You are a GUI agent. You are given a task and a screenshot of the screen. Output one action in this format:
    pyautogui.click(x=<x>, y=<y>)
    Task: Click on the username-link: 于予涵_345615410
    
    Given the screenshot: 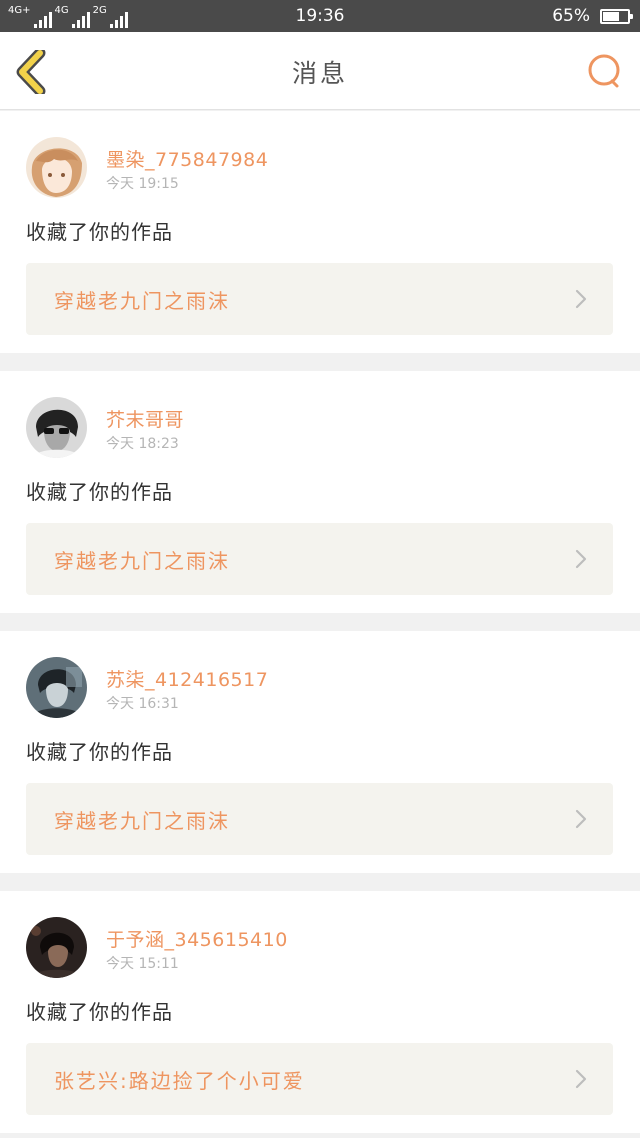 What is the action you would take?
    pyautogui.click(x=197, y=938)
    